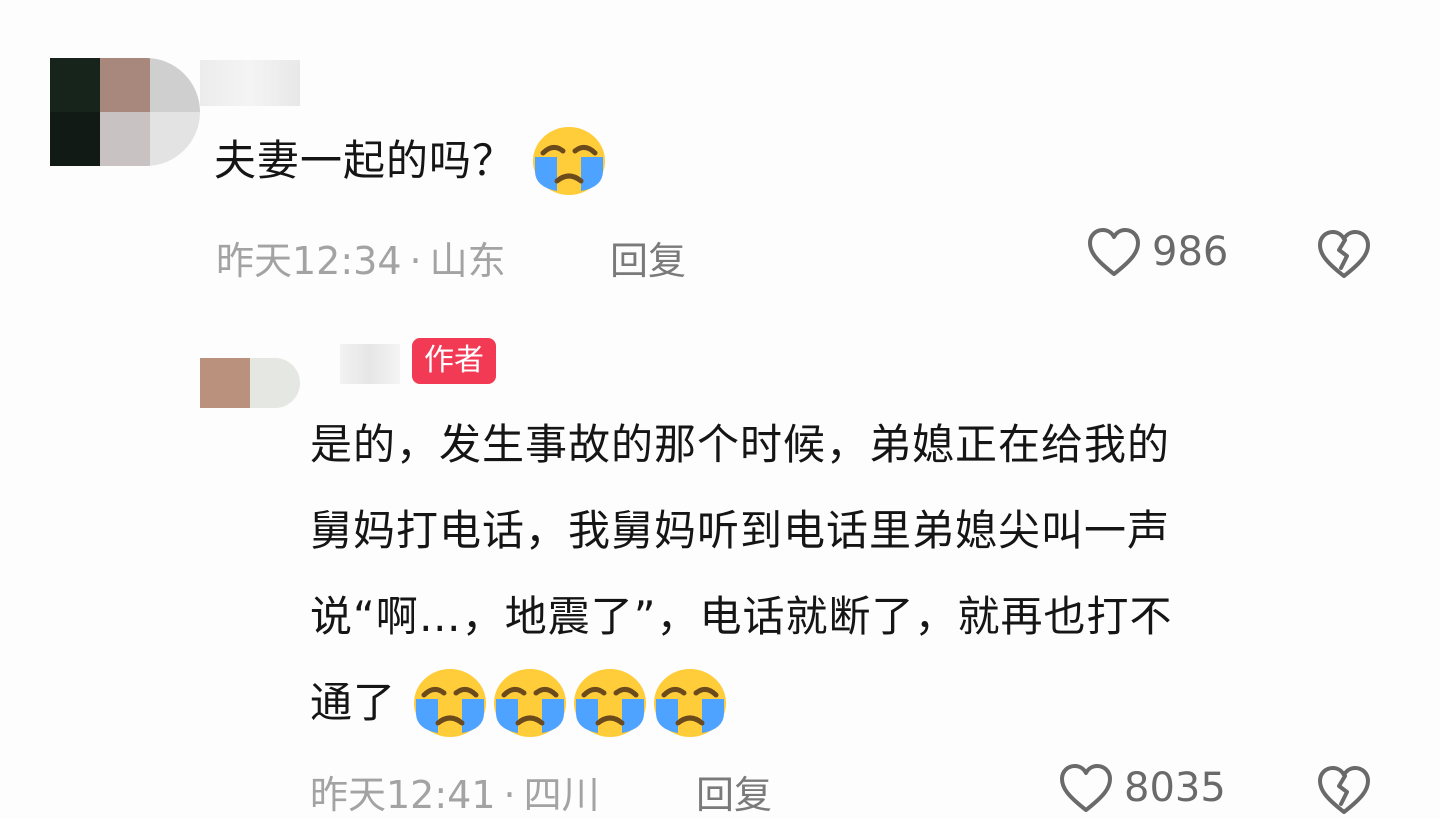 This screenshot has width=1440, height=819. What do you see at coordinates (454, 361) in the screenshot?
I see `author-badge: 作者` at bounding box center [454, 361].